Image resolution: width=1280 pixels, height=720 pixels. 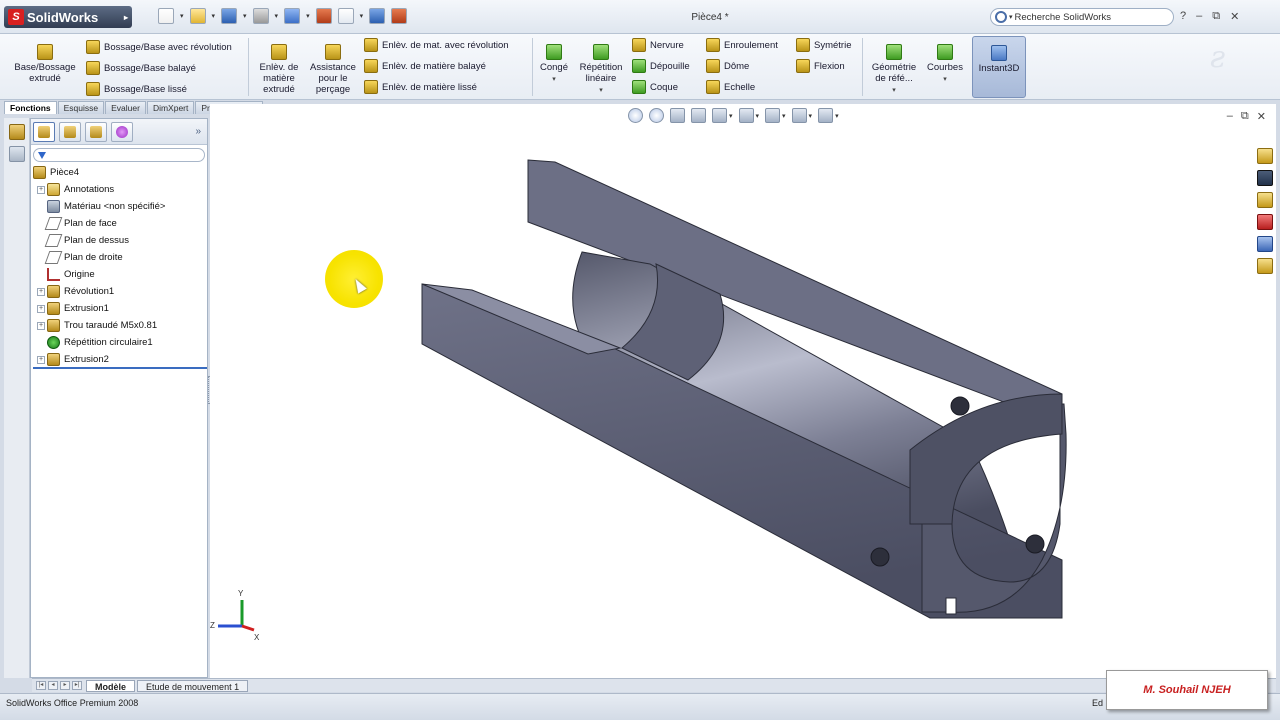 I want to click on flex-button: Flexion, so click(x=820, y=66).